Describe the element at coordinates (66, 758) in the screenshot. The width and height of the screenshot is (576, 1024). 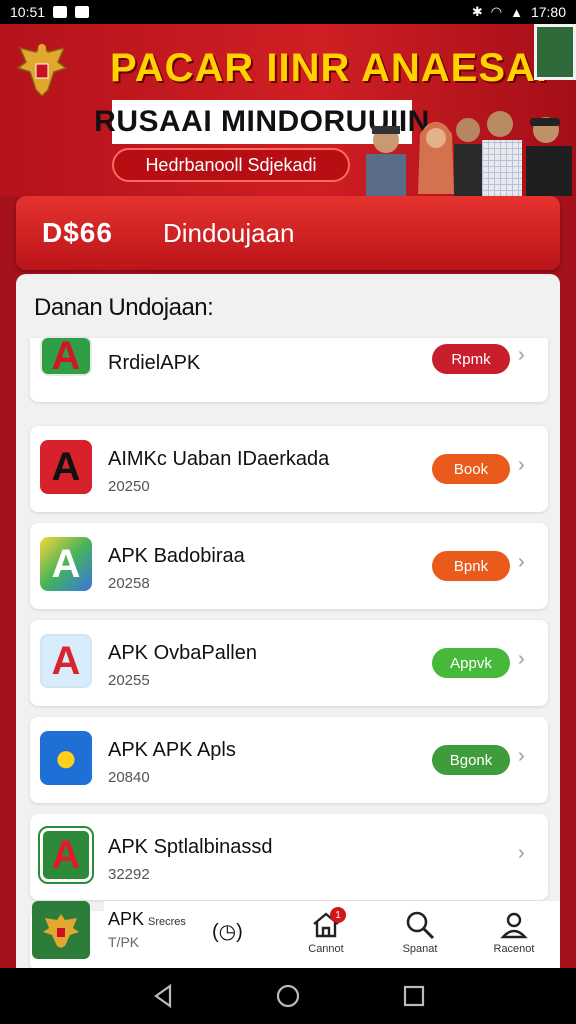
I see `blue-circle-icon: ●` at that location.